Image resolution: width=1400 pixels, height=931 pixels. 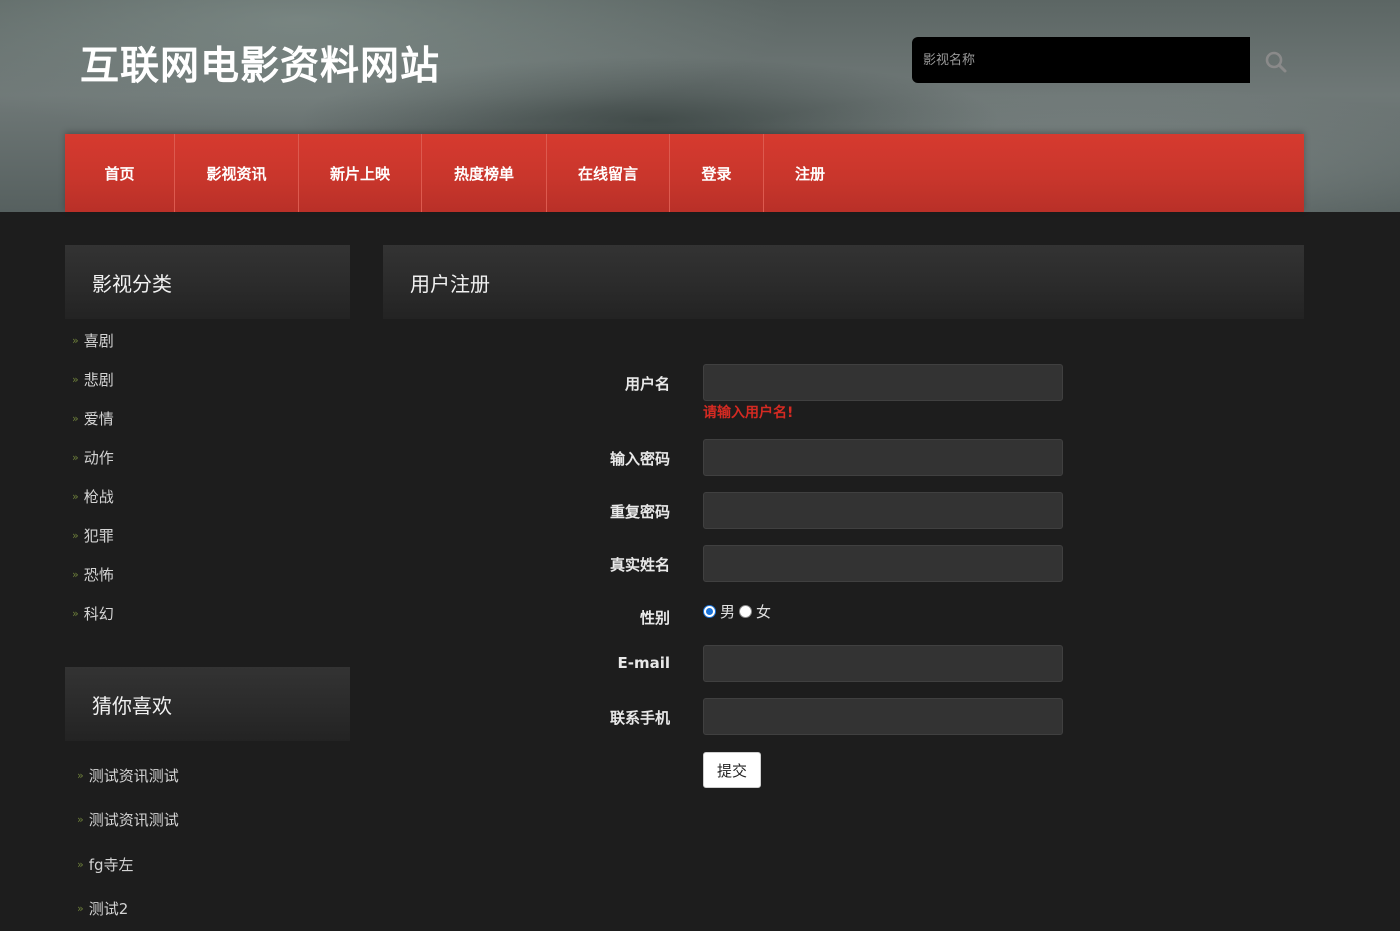 I want to click on email-label: E-mail, so click(x=643, y=663).